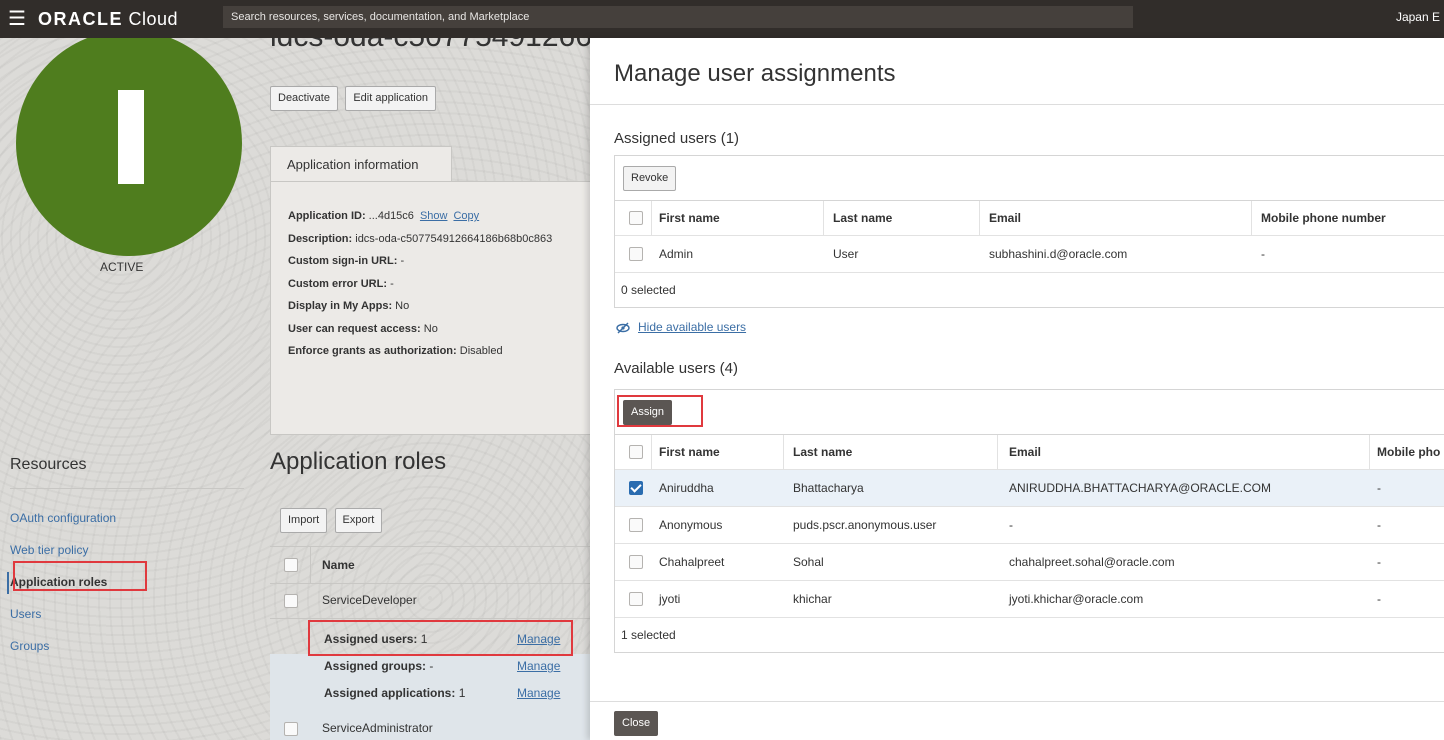 The width and height of the screenshot is (1444, 740). I want to click on assigned-users-toolbar: Revoke, so click(1029, 178).